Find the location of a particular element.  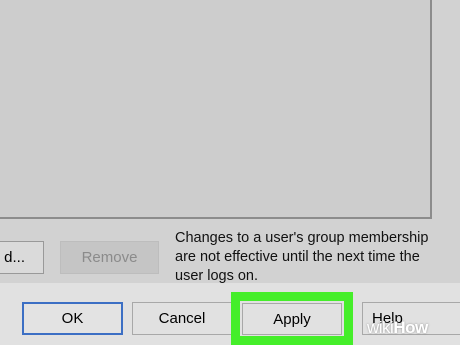

cancel-button: Cancel is located at coordinates (182, 318).